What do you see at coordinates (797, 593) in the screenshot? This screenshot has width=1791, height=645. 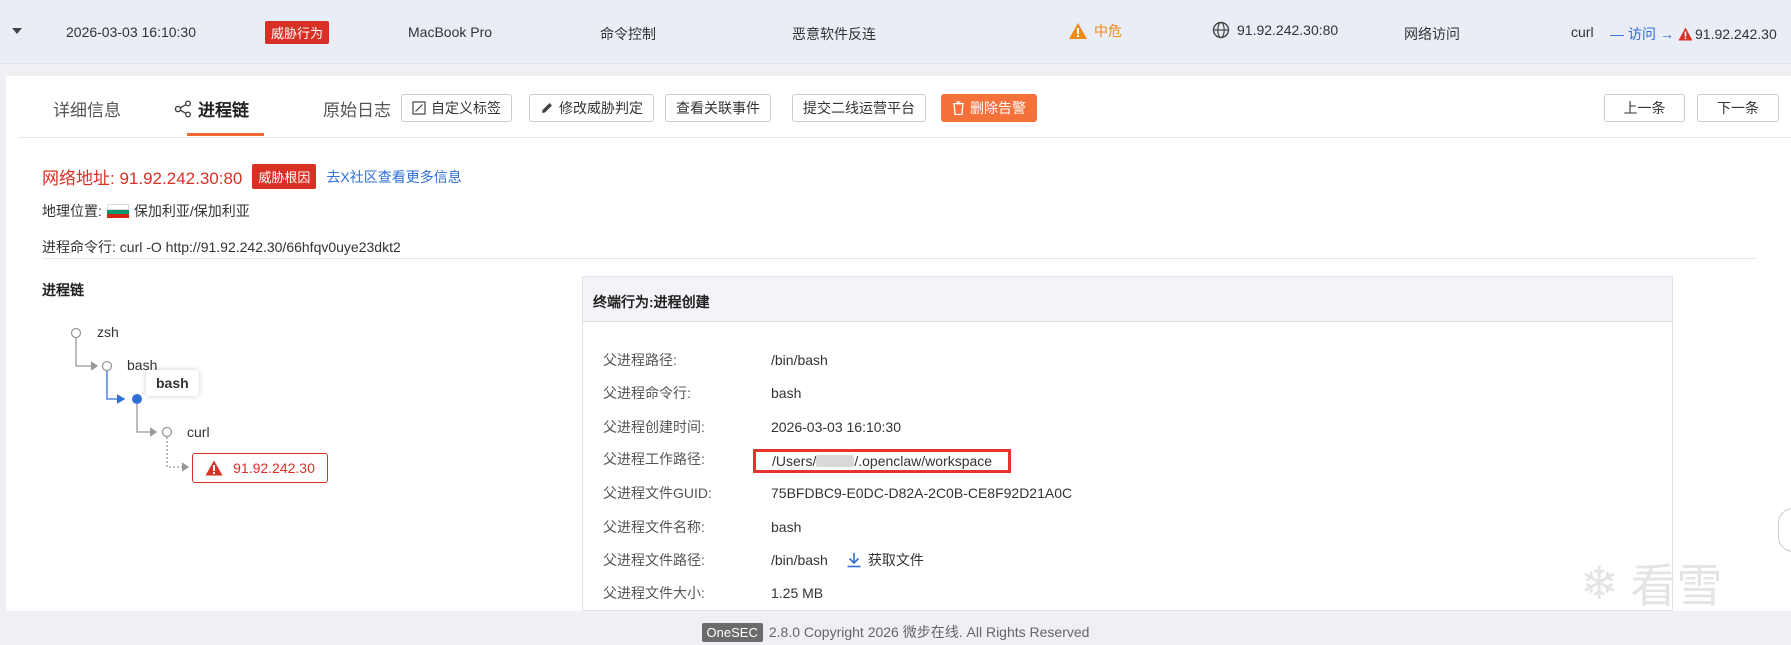 I see `info-value: 1.25 MB` at bounding box center [797, 593].